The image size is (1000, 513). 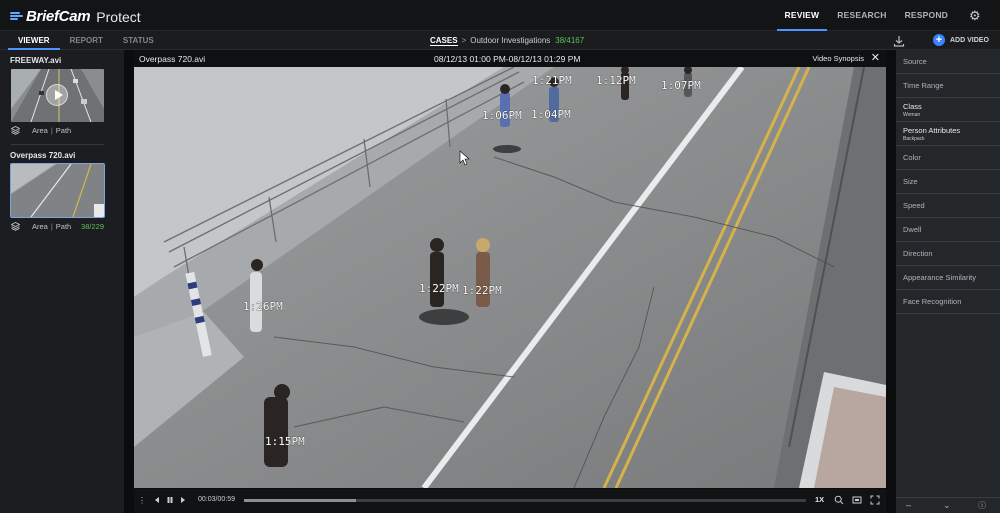 I want to click on clip-meta-overpass: Area | Path 38/229, so click(x=57, y=226).